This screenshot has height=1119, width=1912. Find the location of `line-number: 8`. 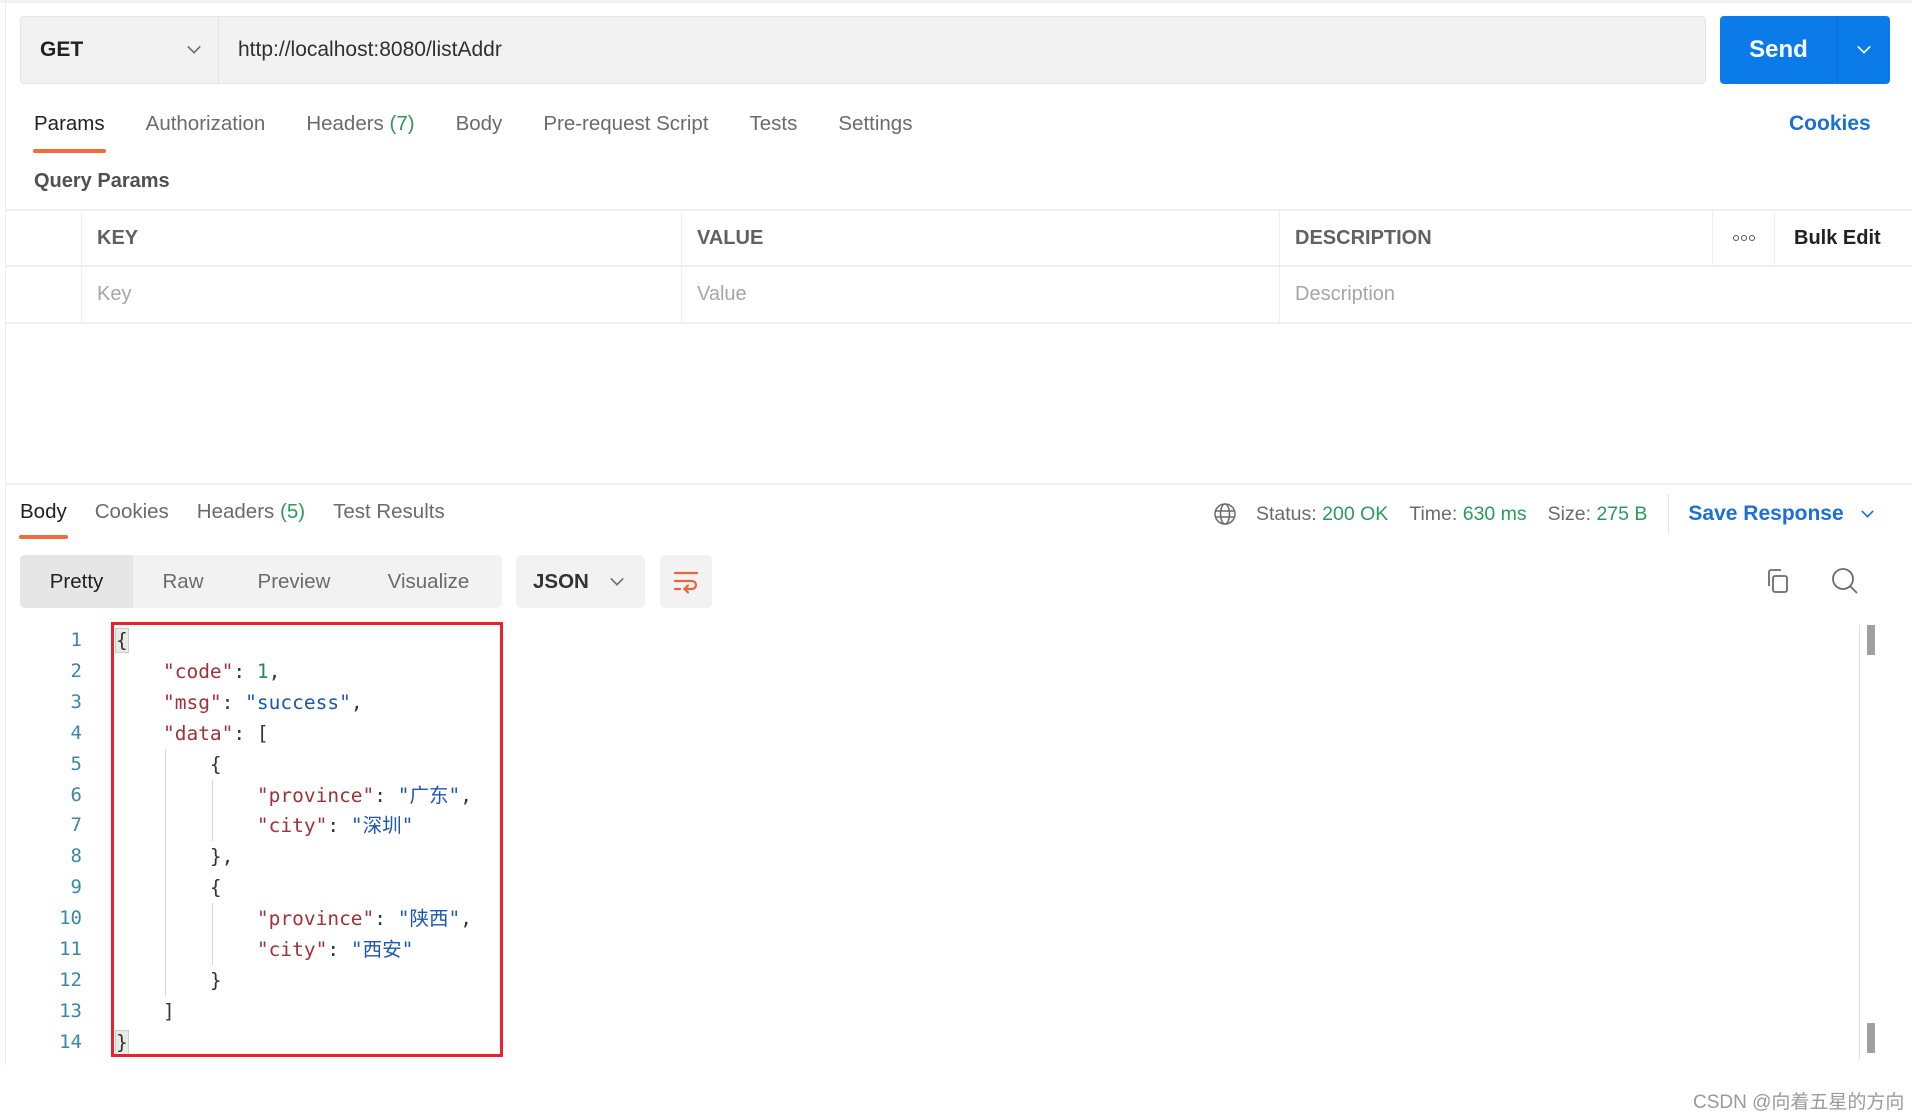

line-number: 8 is located at coordinates (76, 856).